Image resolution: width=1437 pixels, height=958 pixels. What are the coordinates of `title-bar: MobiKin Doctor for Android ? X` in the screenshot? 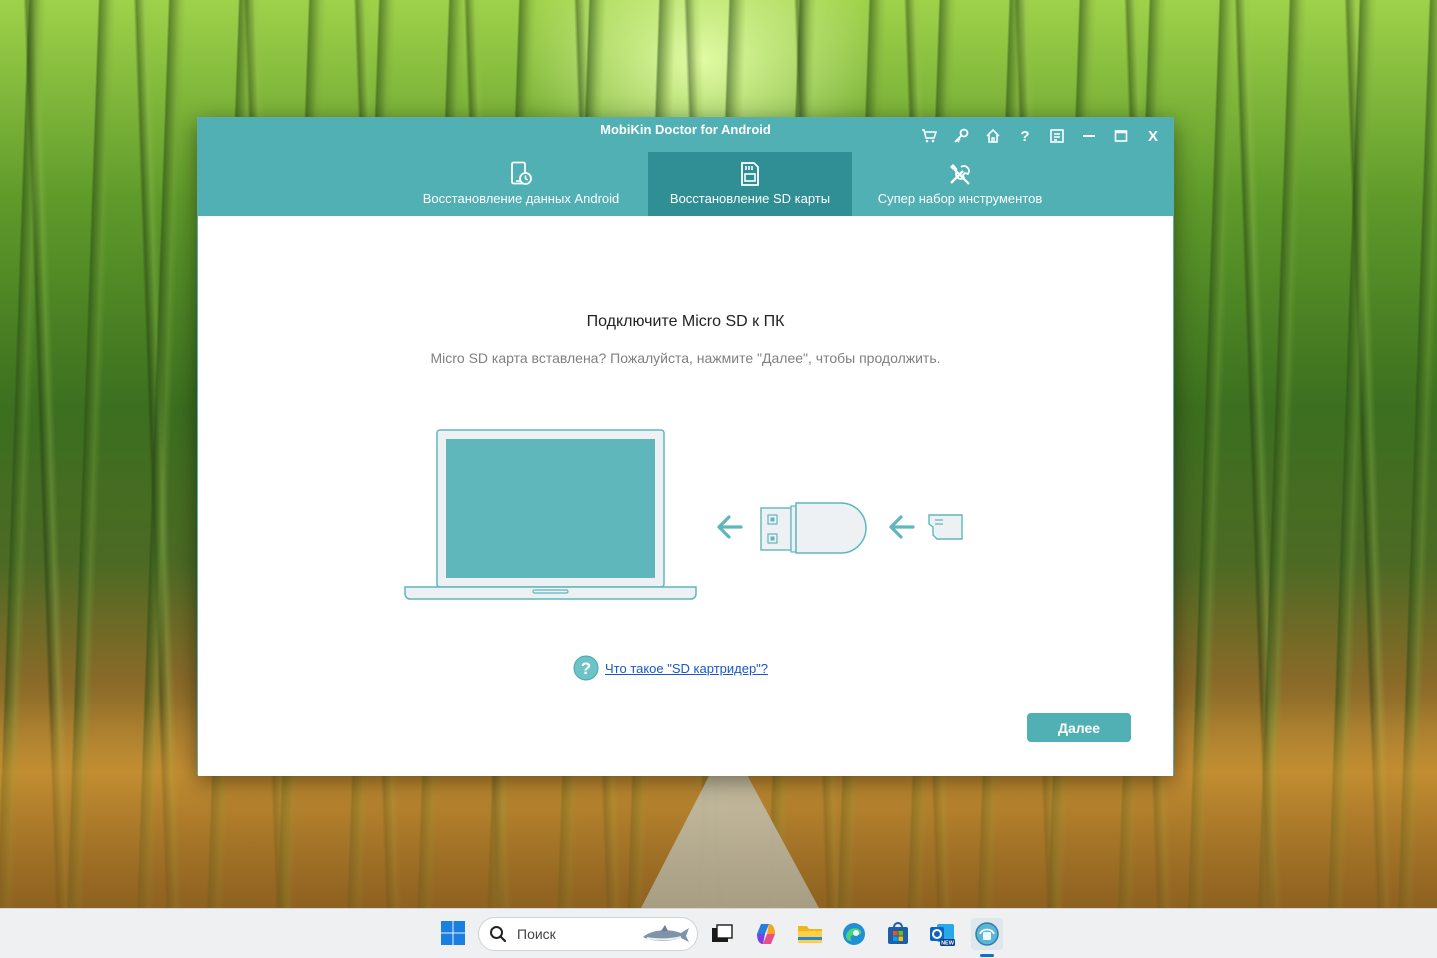 It's located at (685, 135).